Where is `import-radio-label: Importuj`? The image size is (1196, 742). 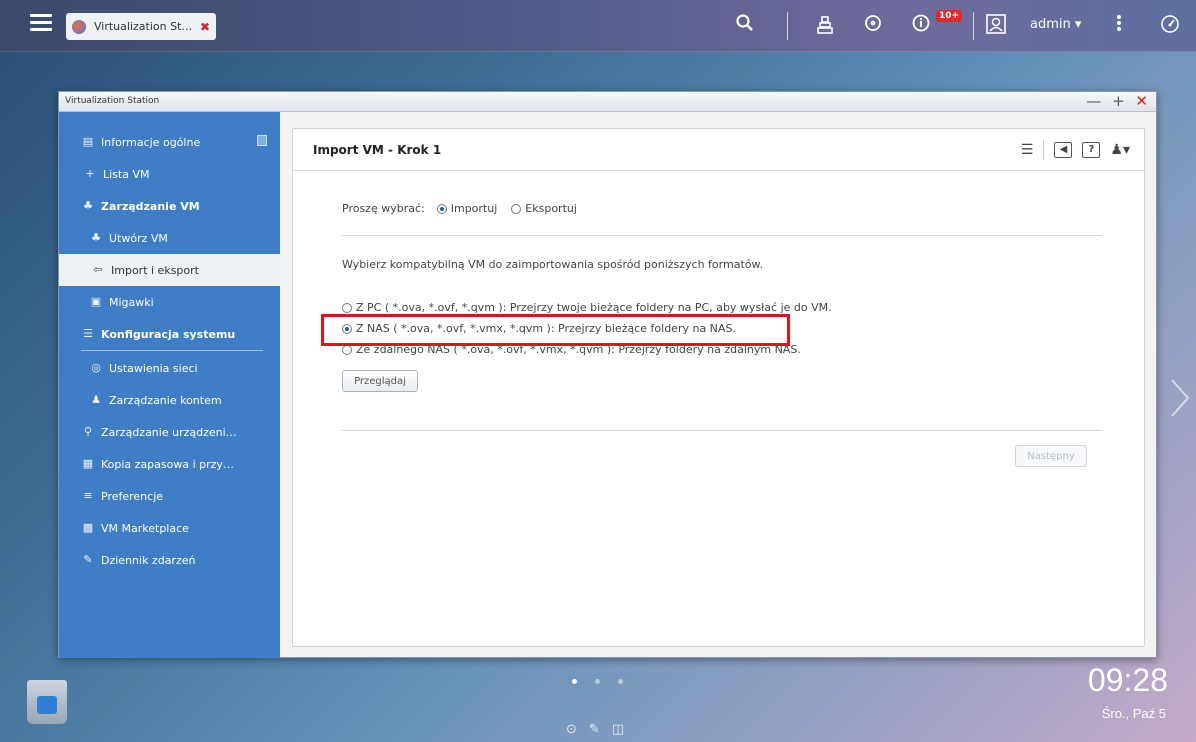
import-radio-label: Importuj is located at coordinates (474, 208).